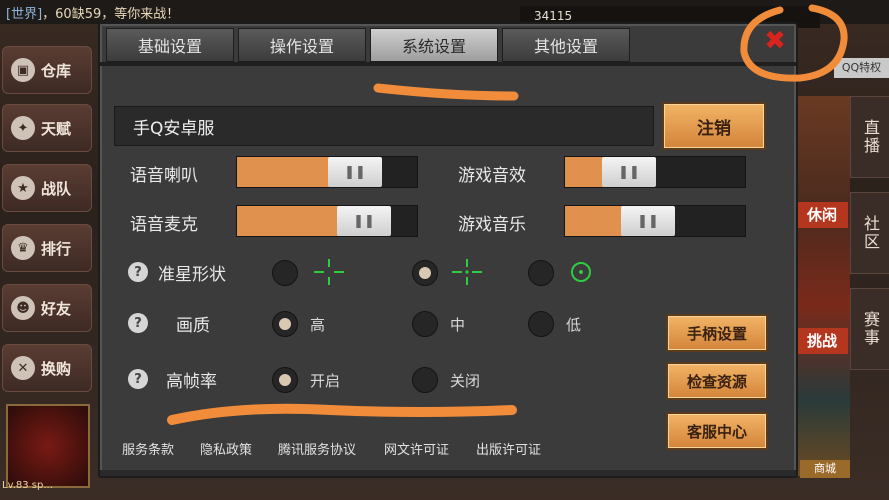 This screenshot has height=500, width=889. What do you see at coordinates (164, 225) in the screenshot?
I see `voice-mic-label: 语音麦克` at bounding box center [164, 225].